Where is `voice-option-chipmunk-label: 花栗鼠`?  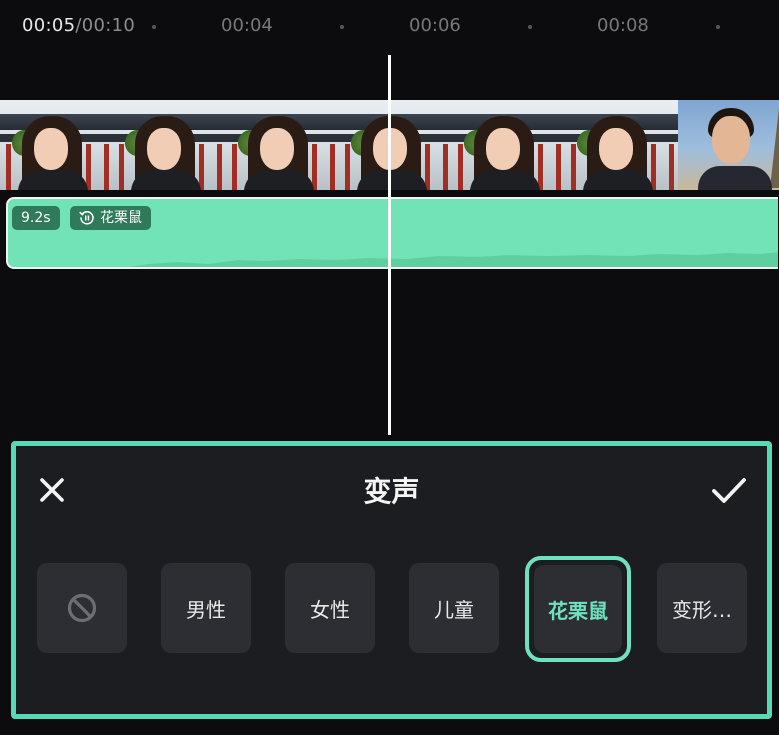
voice-option-chipmunk-label: 花栗鼠 is located at coordinates (578, 609).